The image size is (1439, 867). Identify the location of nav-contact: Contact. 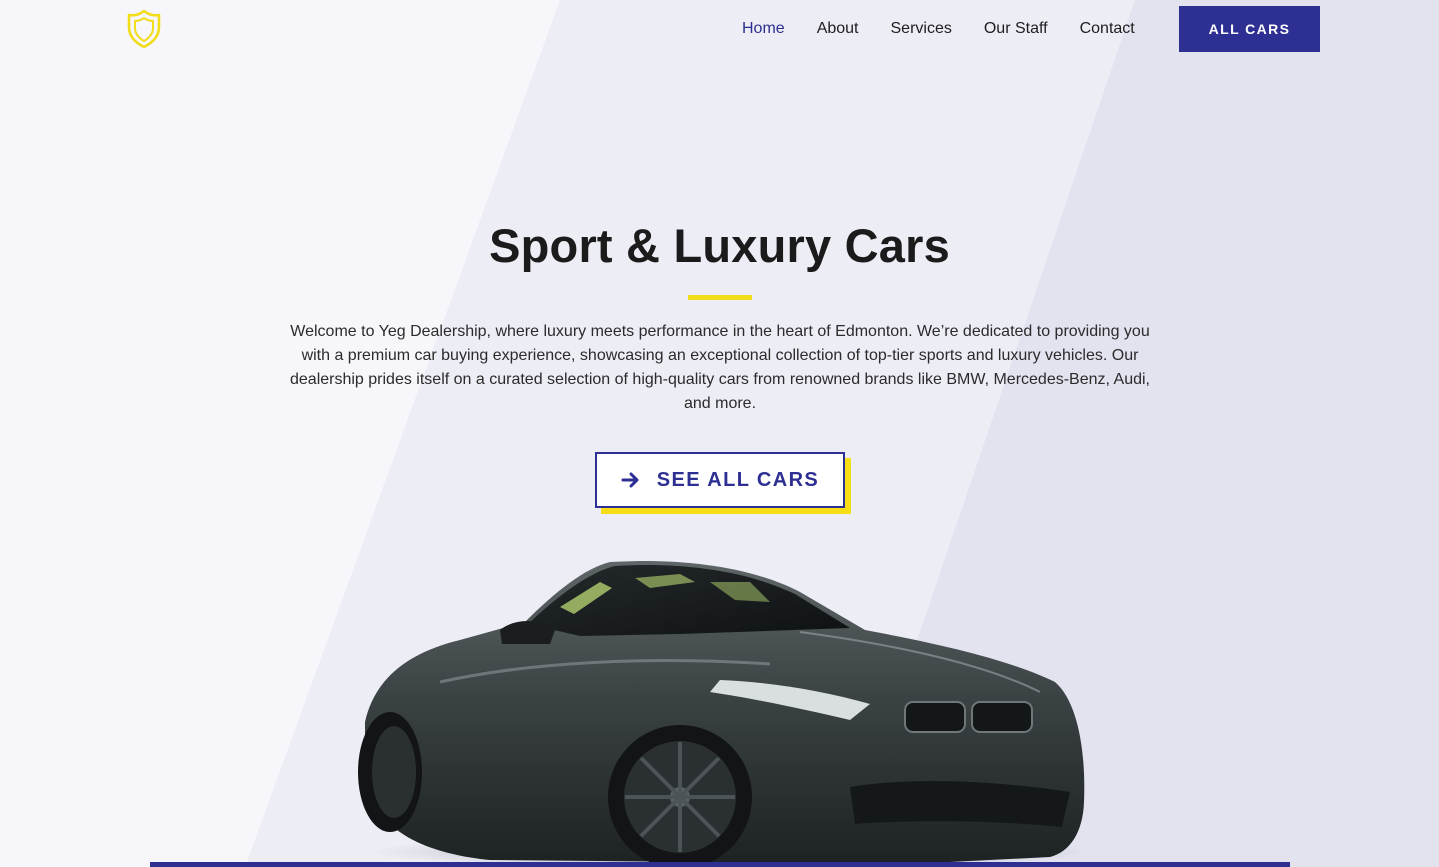
(1107, 29).